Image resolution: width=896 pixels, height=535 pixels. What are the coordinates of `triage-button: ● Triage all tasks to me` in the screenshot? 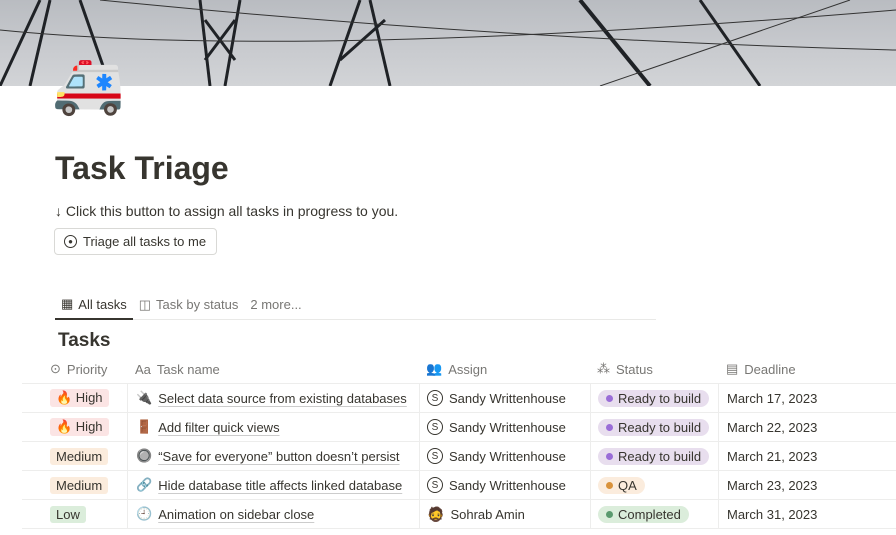 It's located at (135, 241).